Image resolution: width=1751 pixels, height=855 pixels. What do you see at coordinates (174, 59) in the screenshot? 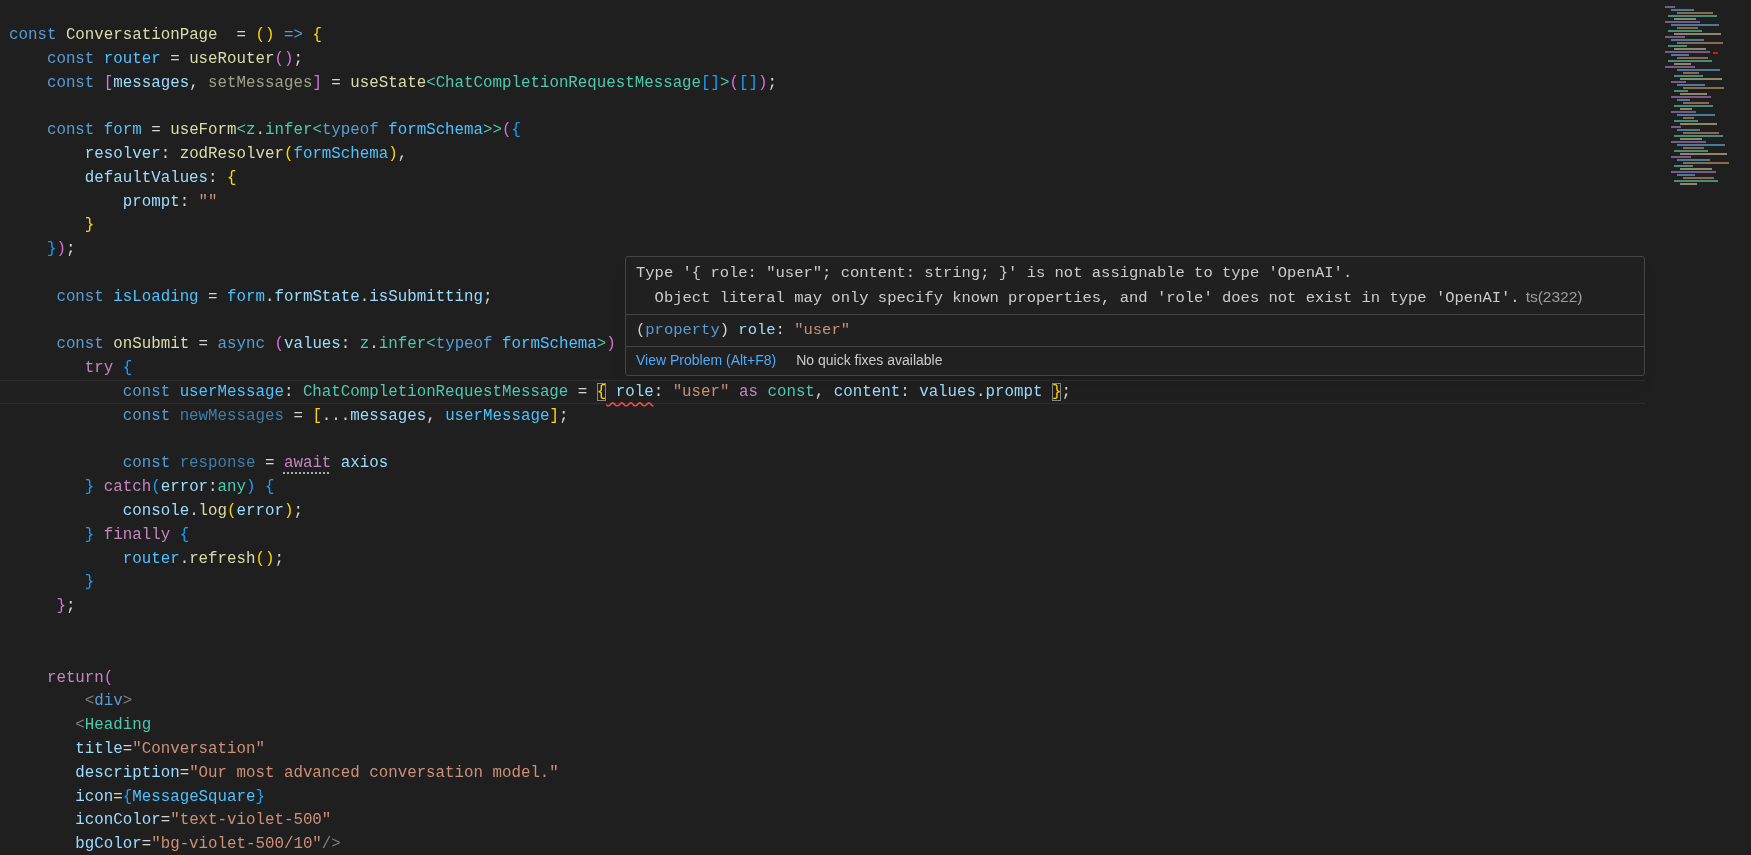
I see `code-line: const router = useRouter();` at bounding box center [174, 59].